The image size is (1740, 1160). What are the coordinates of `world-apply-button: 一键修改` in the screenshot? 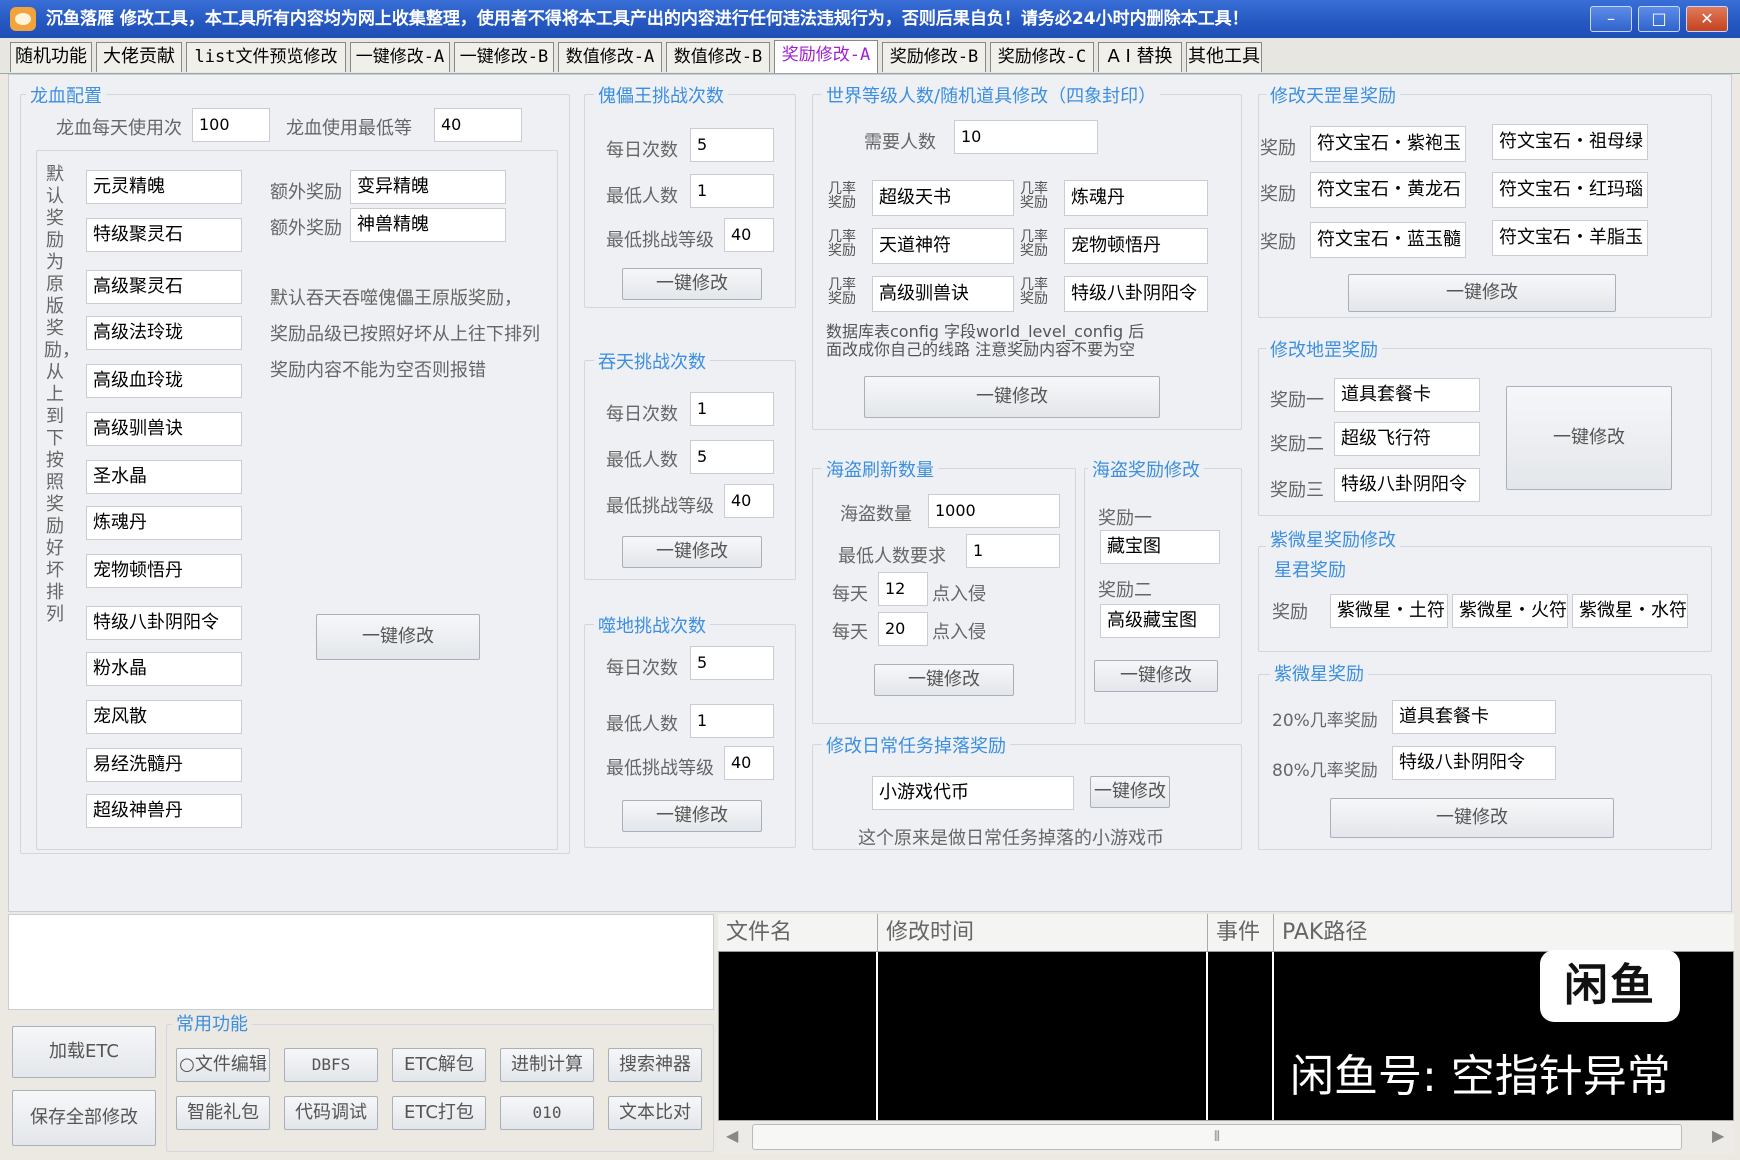 It's located at (1012, 397).